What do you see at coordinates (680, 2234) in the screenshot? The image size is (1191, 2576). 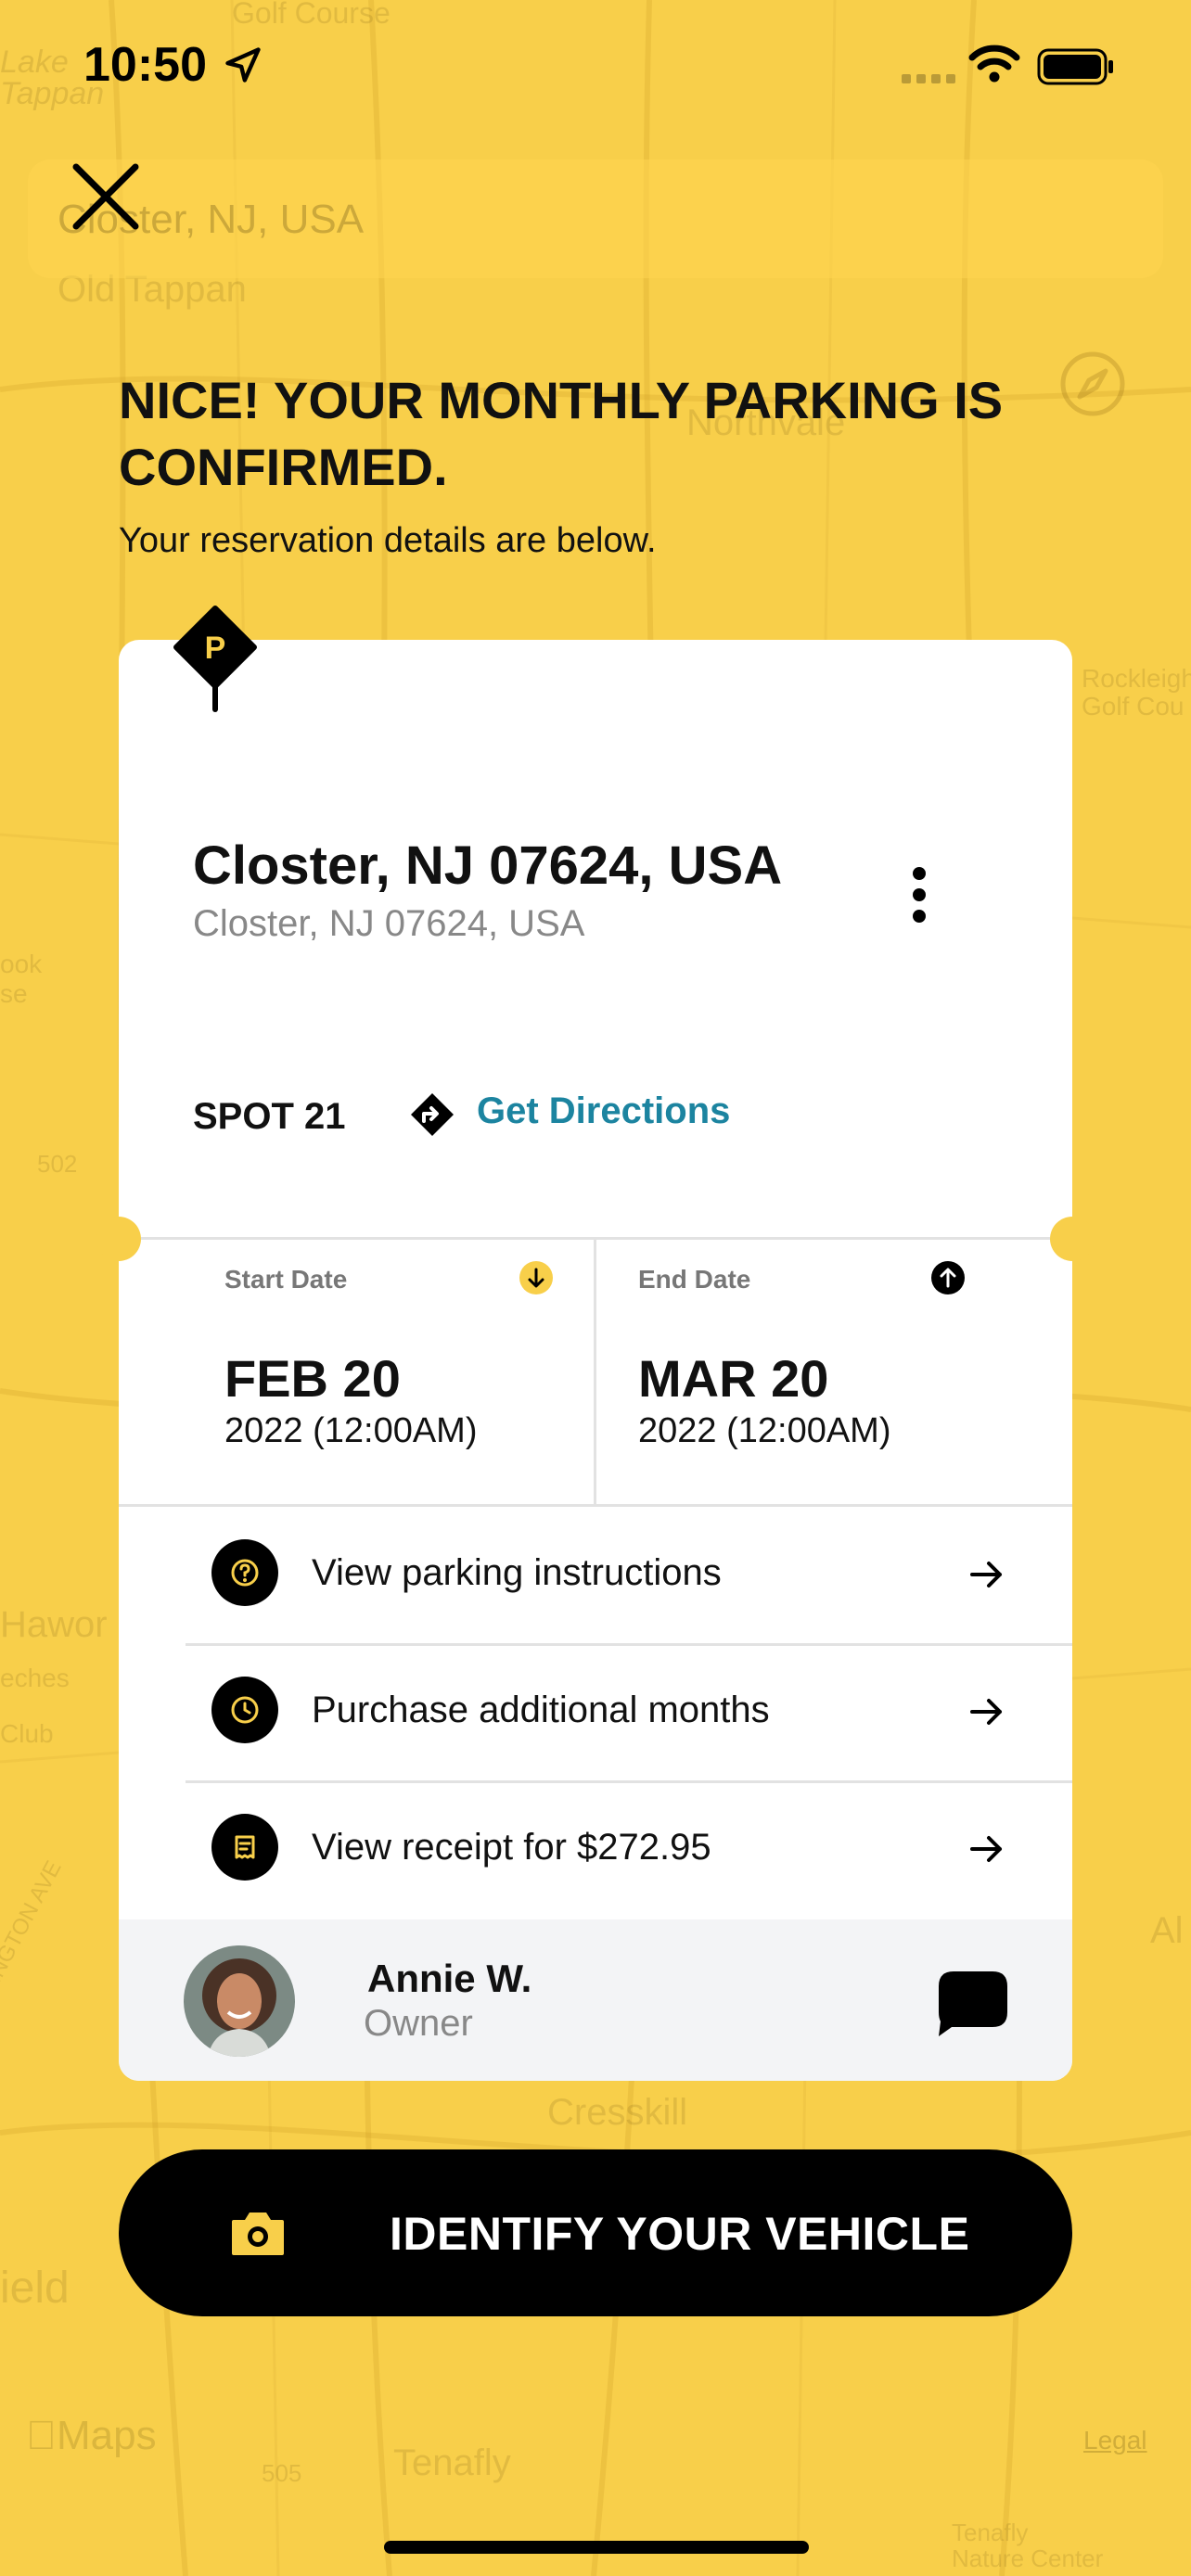 I see `identify-vehicle-label: IDENTIFY YOUR VEHICLE` at bounding box center [680, 2234].